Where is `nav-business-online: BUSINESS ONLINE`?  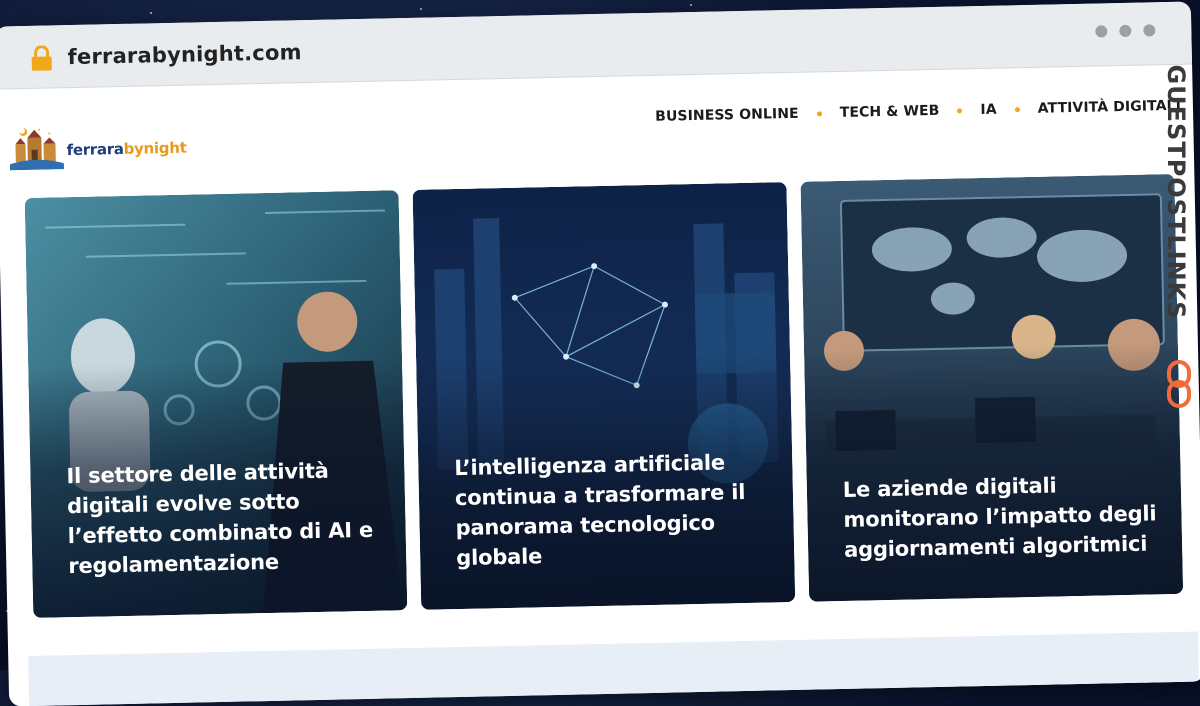
nav-business-online: BUSINESS ONLINE is located at coordinates (727, 115).